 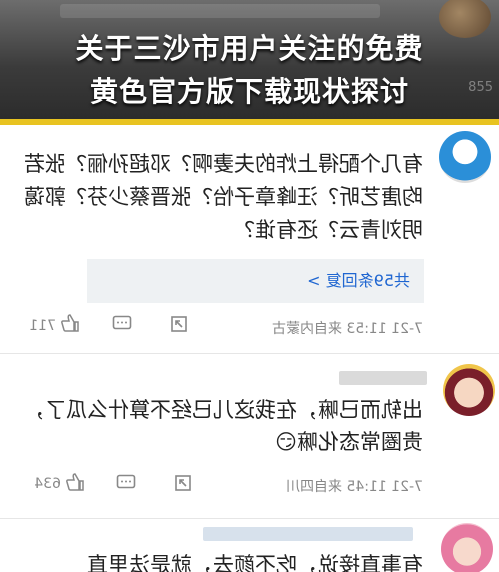 I want to click on comment-text-line: 昀唐艺昕？汪峰章子怡？张晋蔡少芬？郭蔼, so click(x=223, y=197).